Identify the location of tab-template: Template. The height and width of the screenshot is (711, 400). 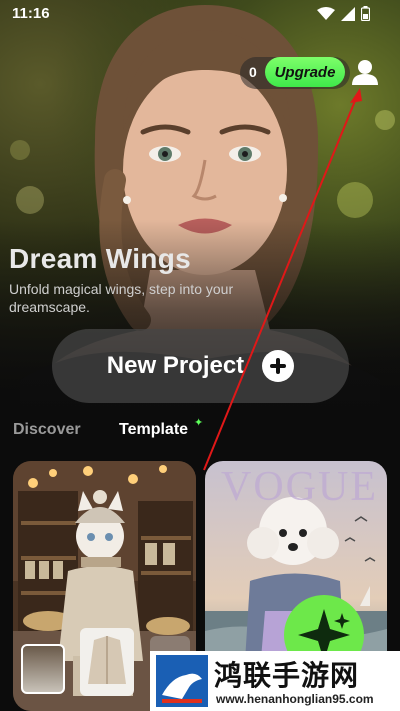
(153, 430).